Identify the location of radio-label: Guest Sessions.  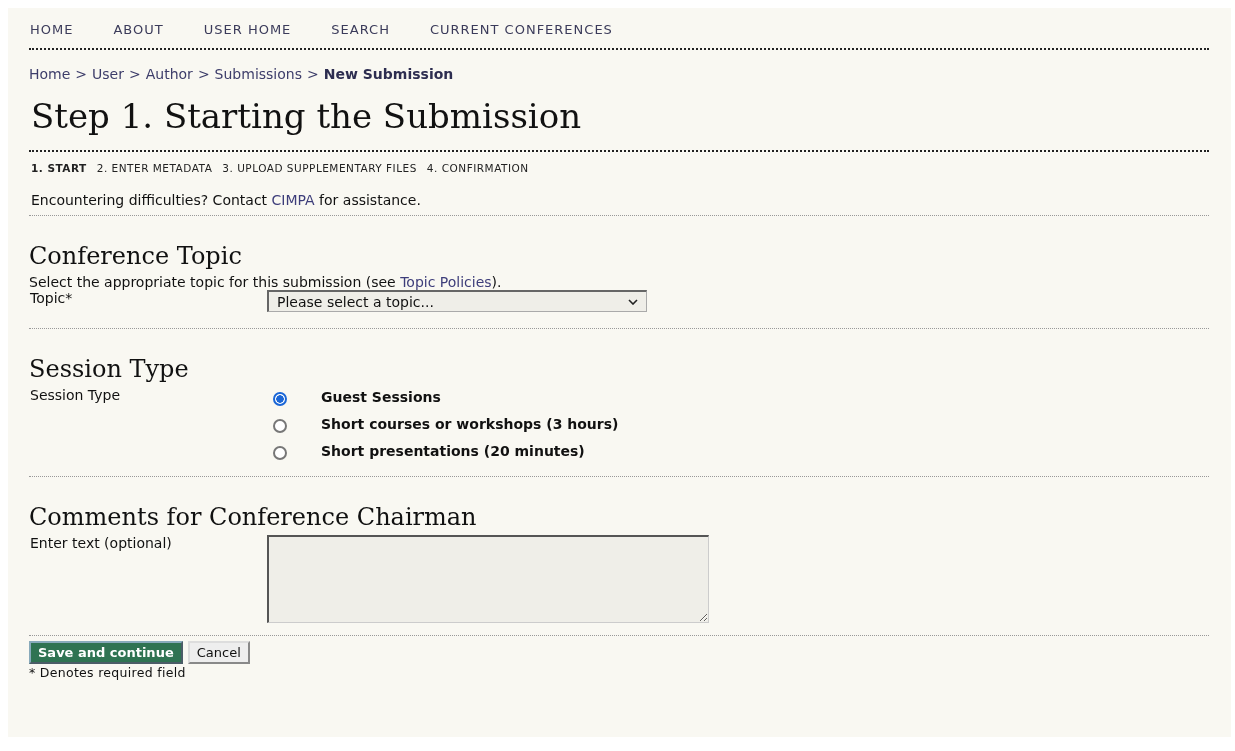
(381, 396).